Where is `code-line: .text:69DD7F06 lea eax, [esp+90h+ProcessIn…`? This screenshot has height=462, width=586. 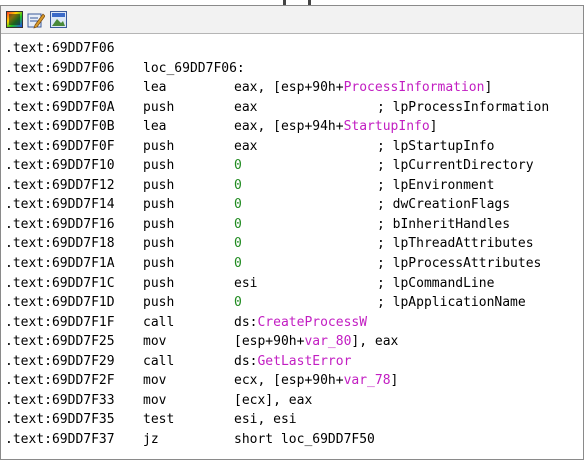
code-line: .text:69DD7F06 lea eax, [esp+90h+ProcessIn… is located at coordinates (294, 88).